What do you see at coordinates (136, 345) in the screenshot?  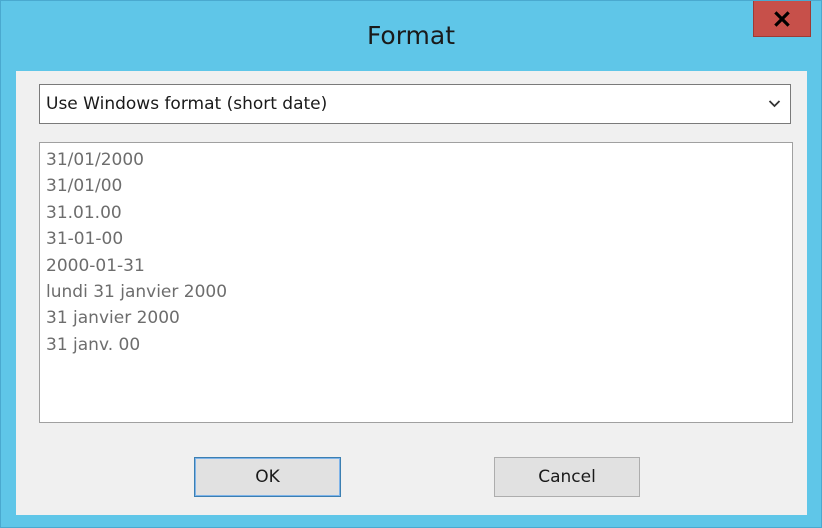 I see `list-item: 31 janv. 00` at bounding box center [136, 345].